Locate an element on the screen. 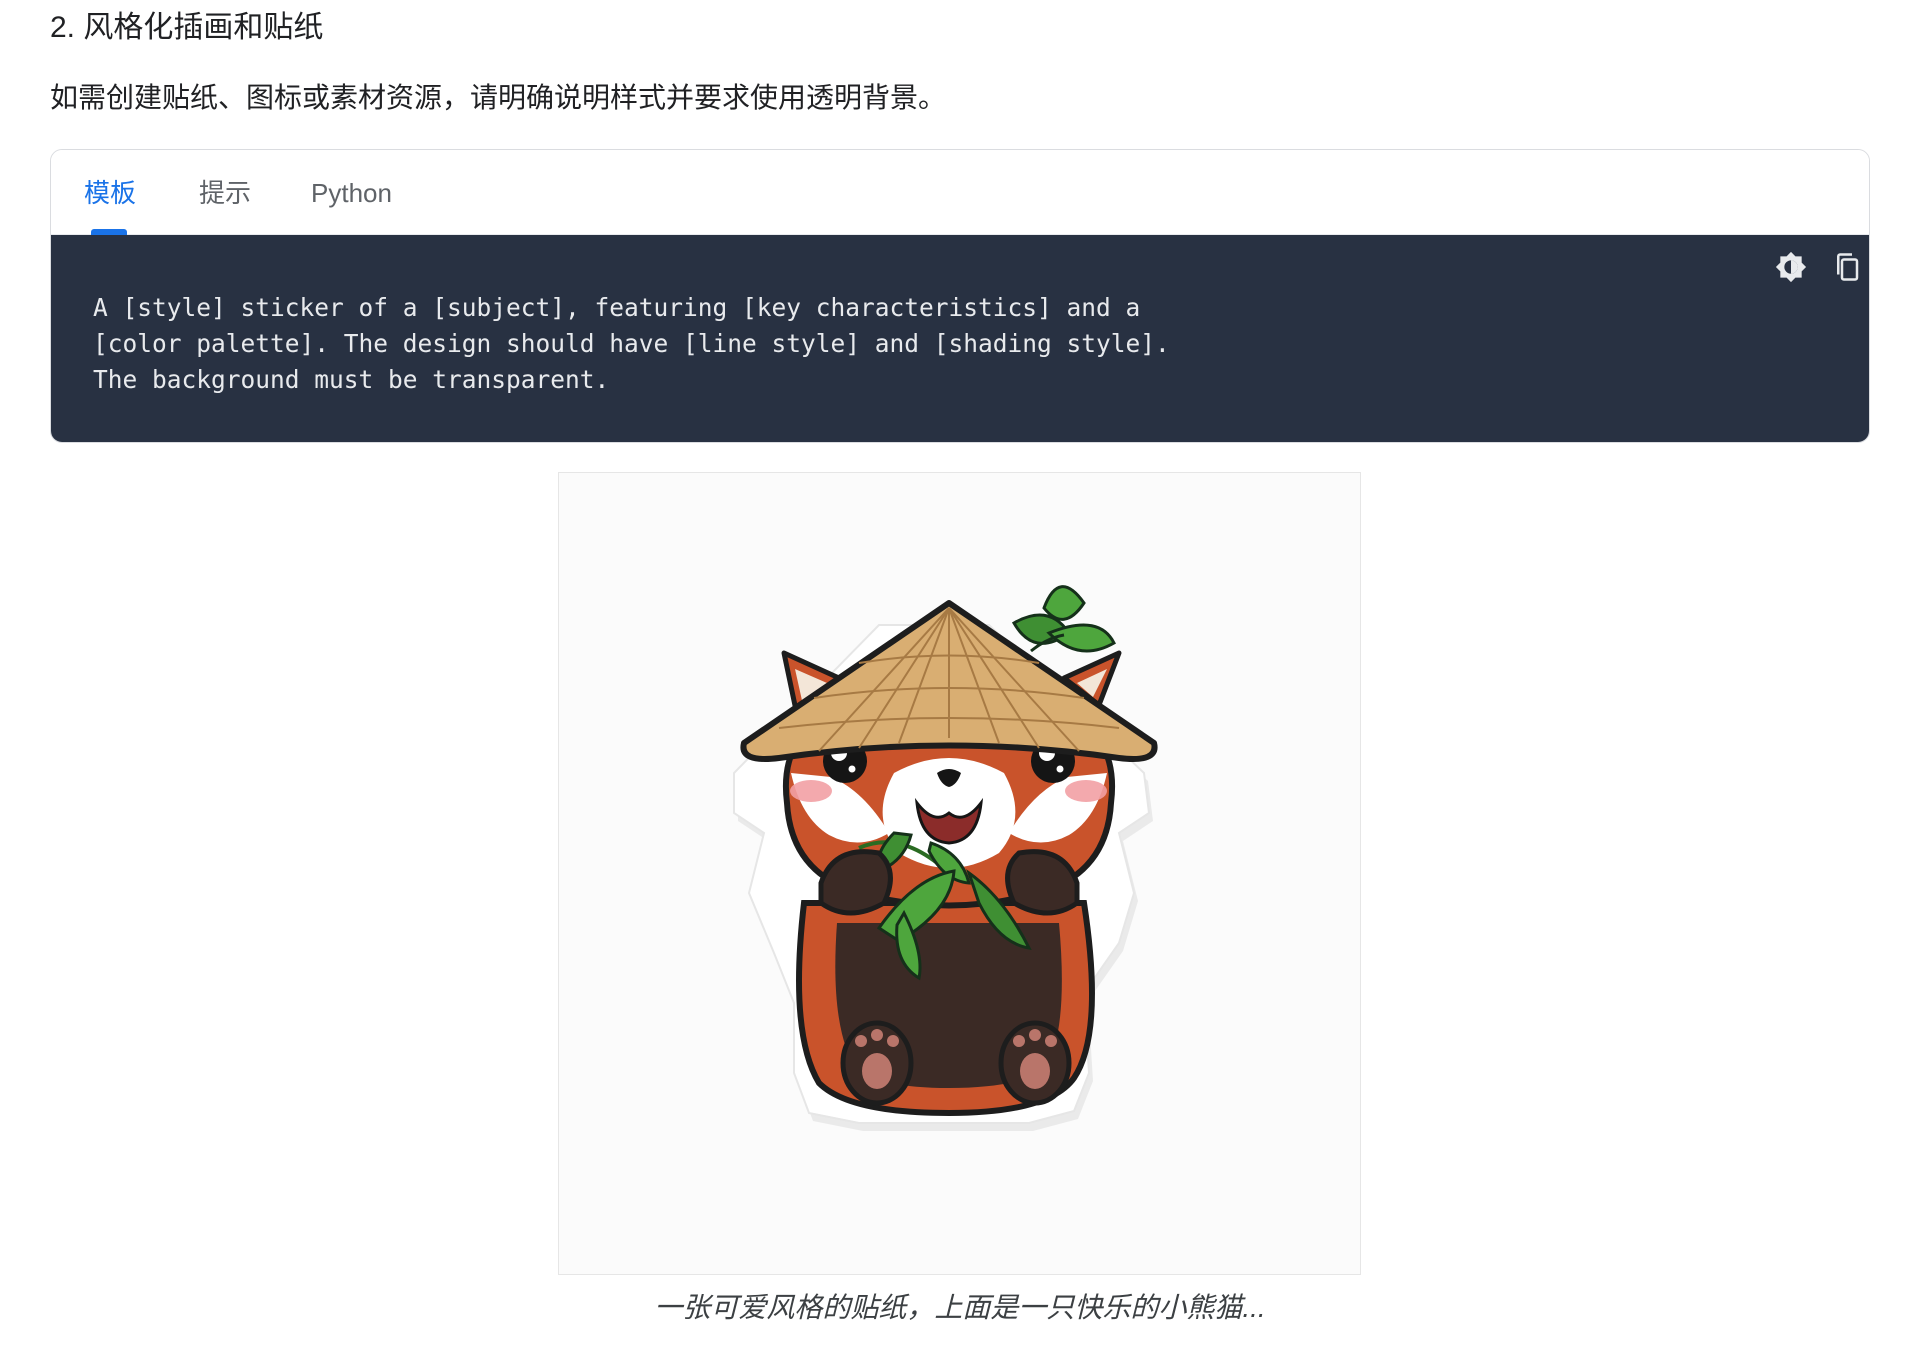 The image size is (1920, 1352). red-panda-sticker-illustration is located at coordinates (945, 858).